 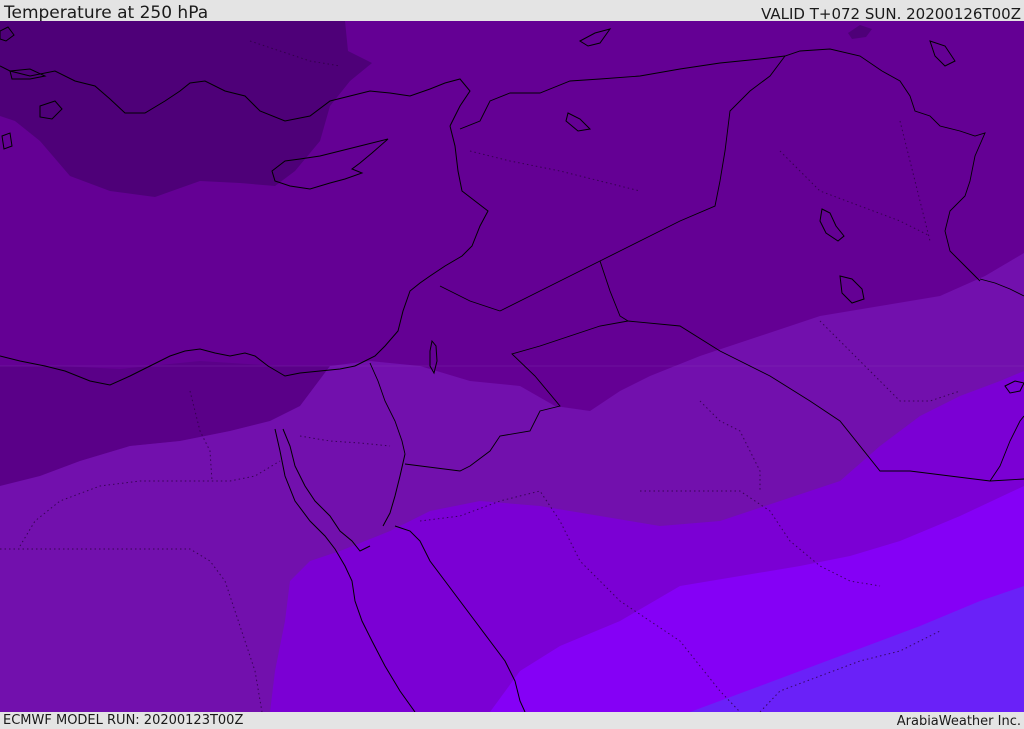 What do you see at coordinates (958, 721) in the screenshot?
I see `credit-label: ArabiaWeather Inc.` at bounding box center [958, 721].